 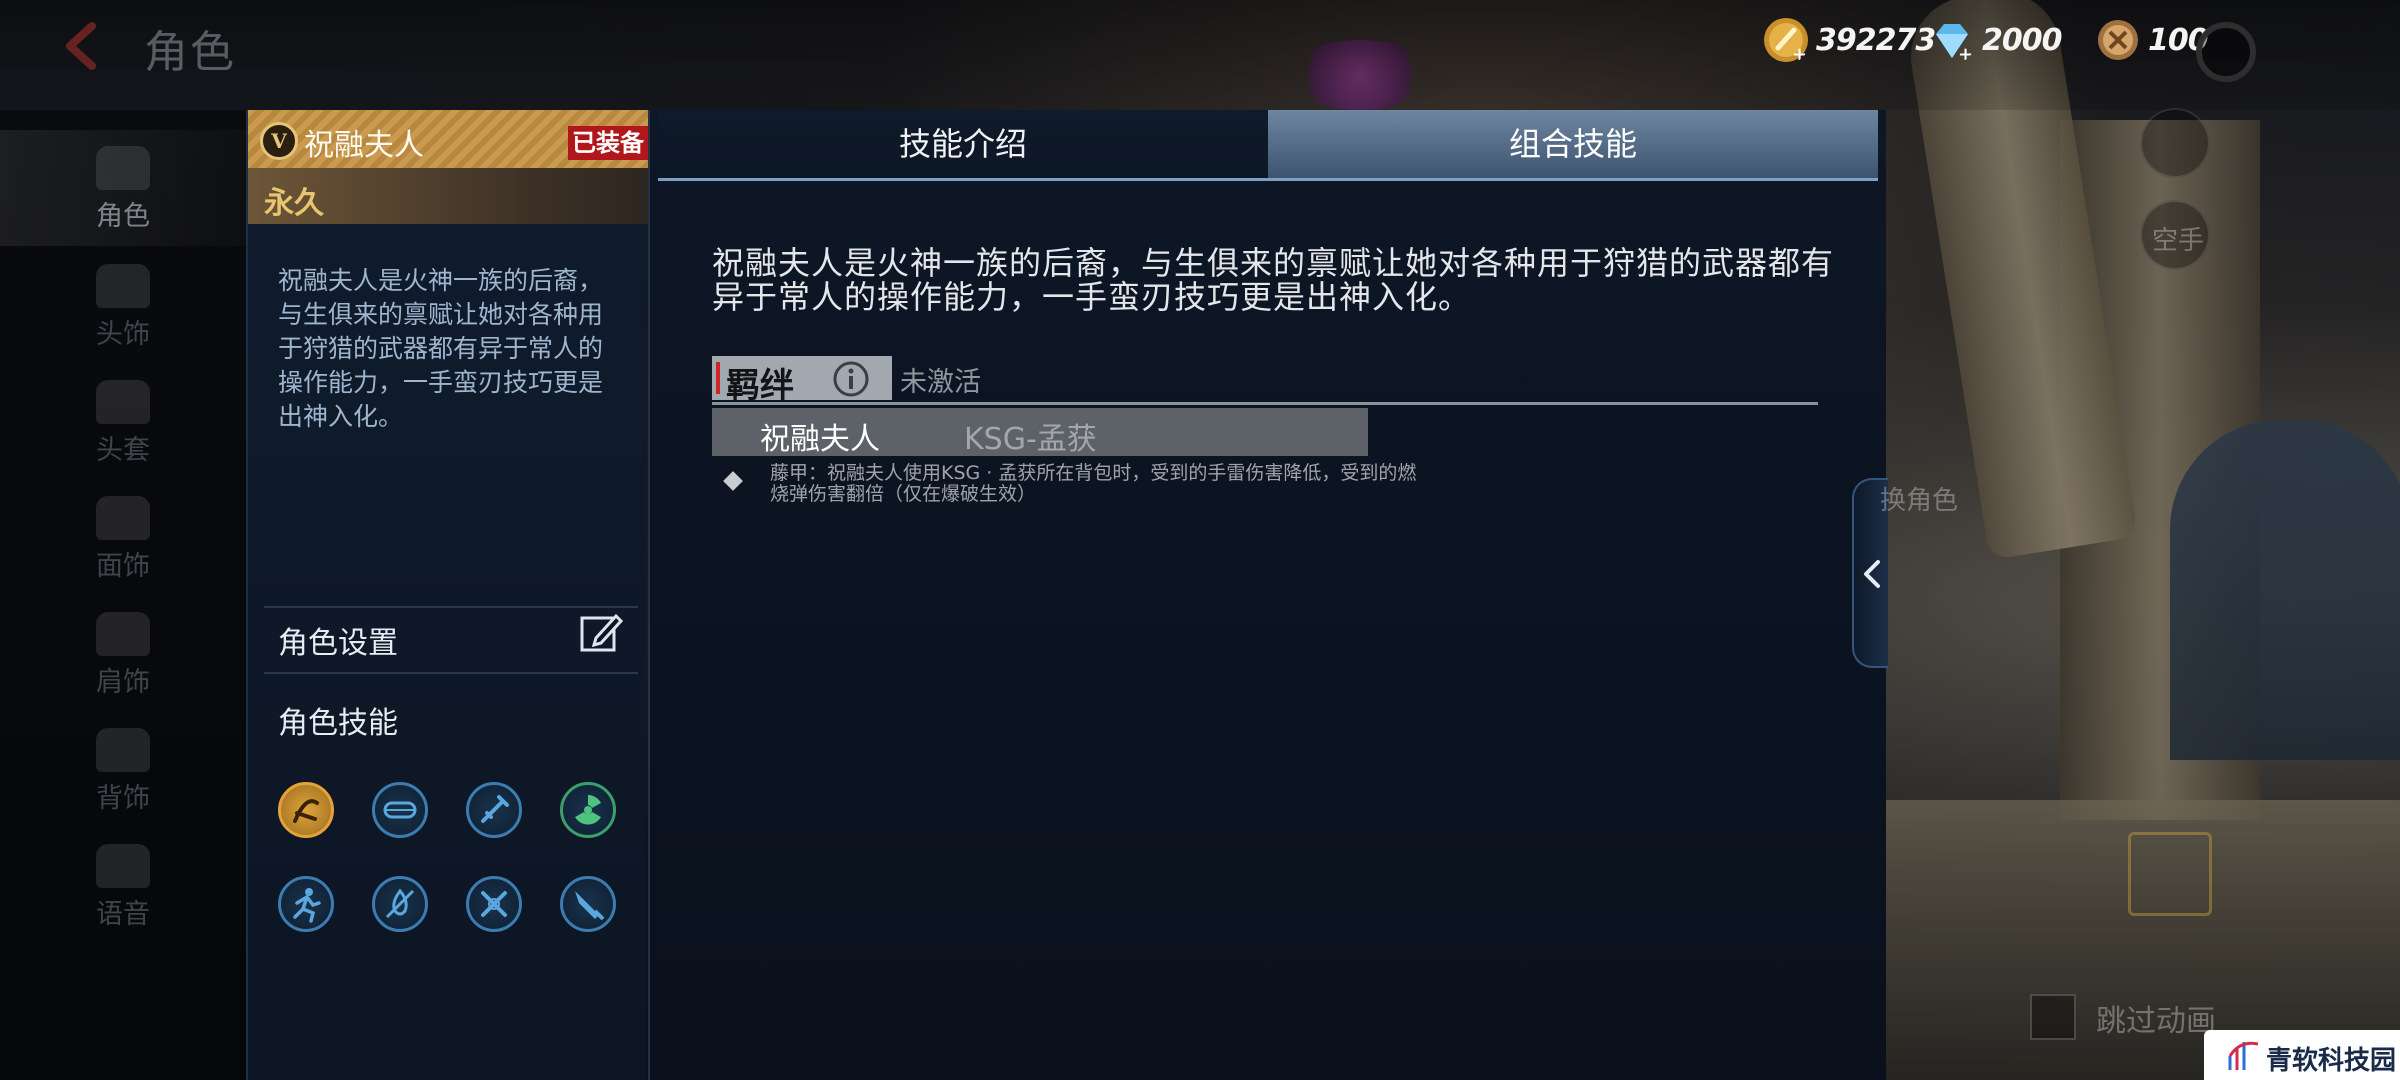 What do you see at coordinates (448, 196) in the screenshot?
I see `duration-bar: 永久` at bounding box center [448, 196].